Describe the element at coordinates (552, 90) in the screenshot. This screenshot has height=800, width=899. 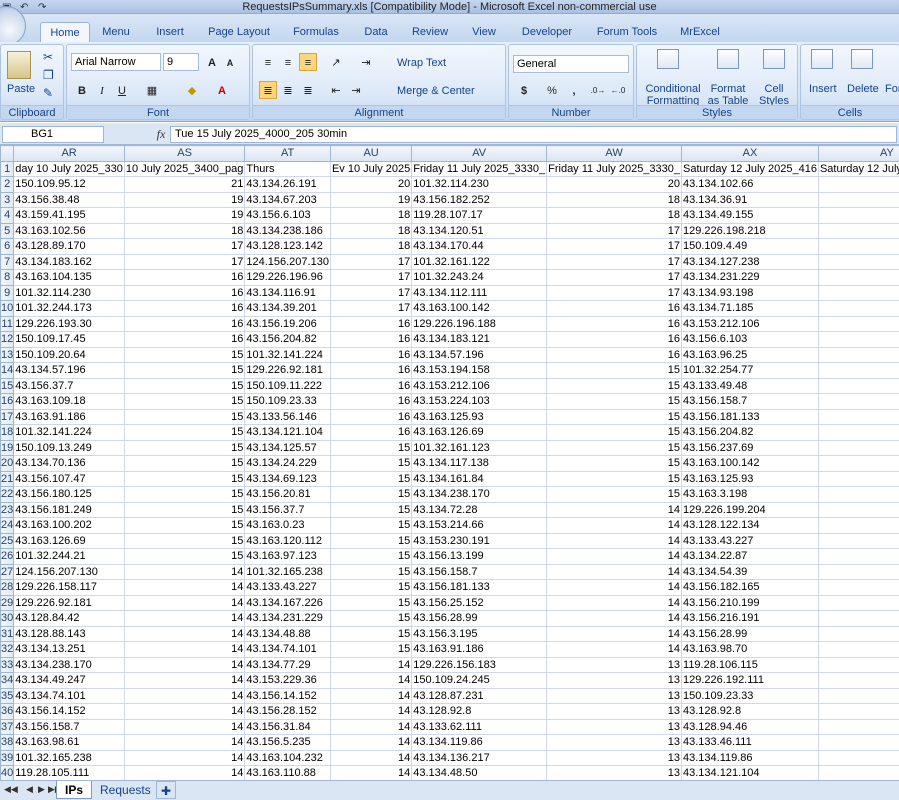
I see `percent-button: %` at that location.